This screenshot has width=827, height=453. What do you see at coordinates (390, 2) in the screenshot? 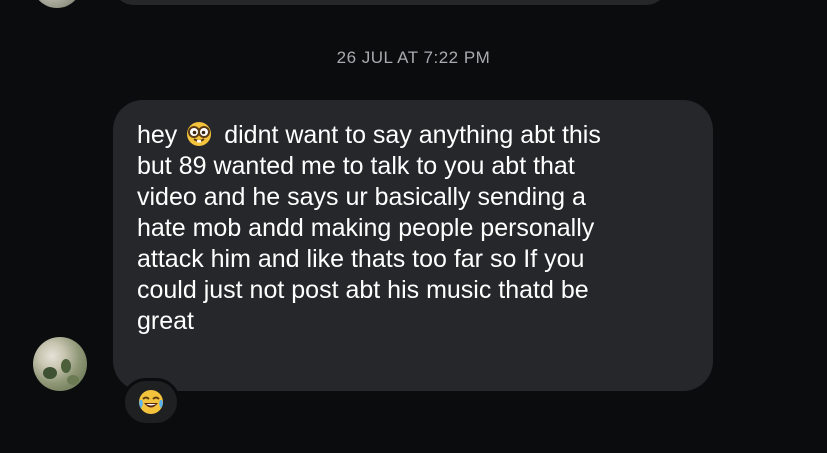
I see `previous-message-bubble` at bounding box center [390, 2].